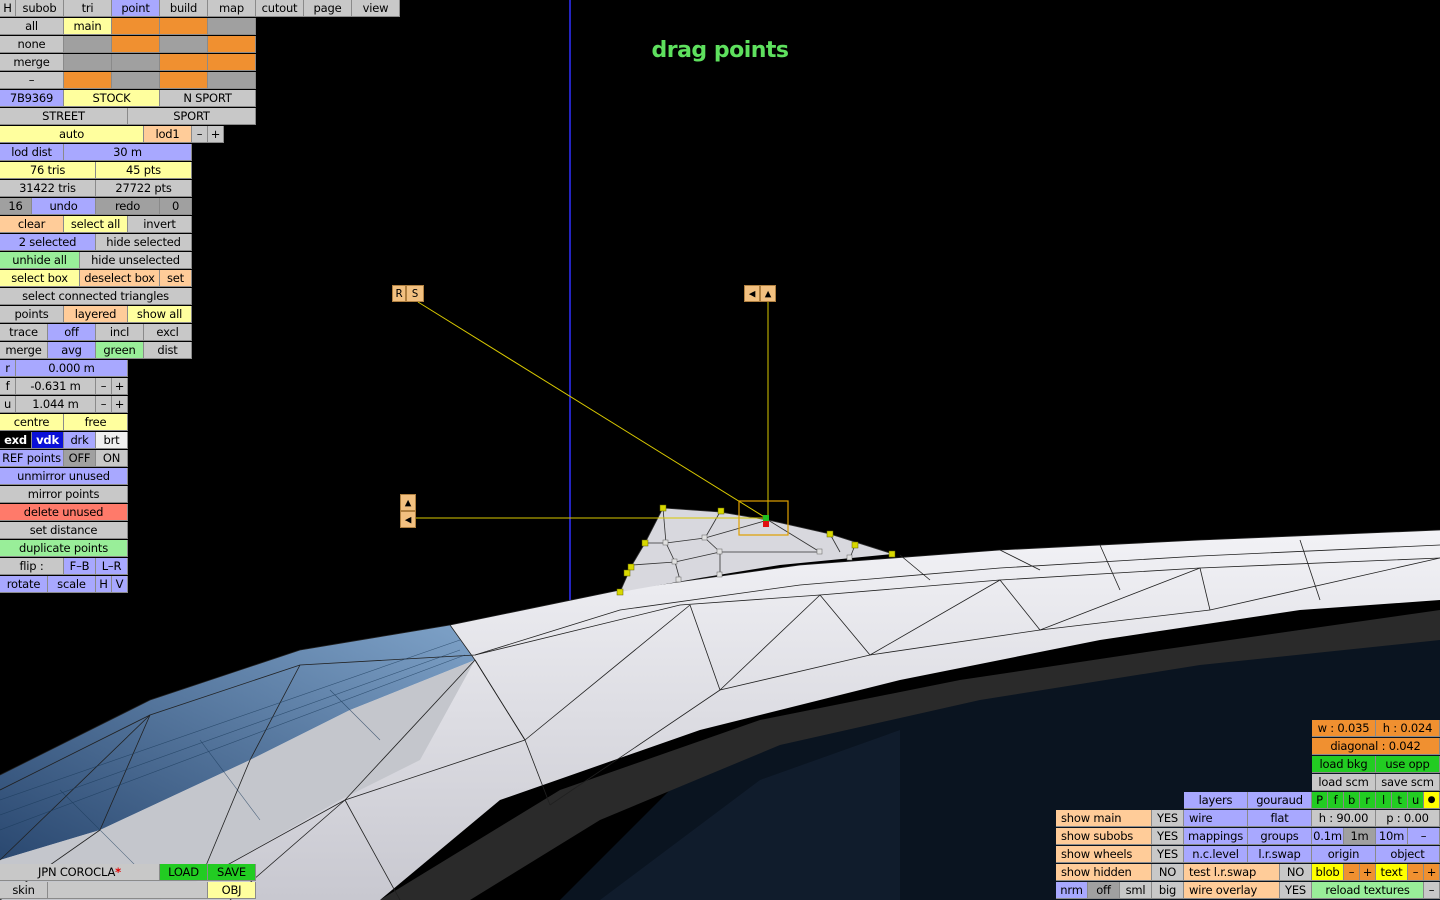 The height and width of the screenshot is (900, 1440). What do you see at coordinates (1328, 872) in the screenshot?
I see `blob-button: blob` at bounding box center [1328, 872].